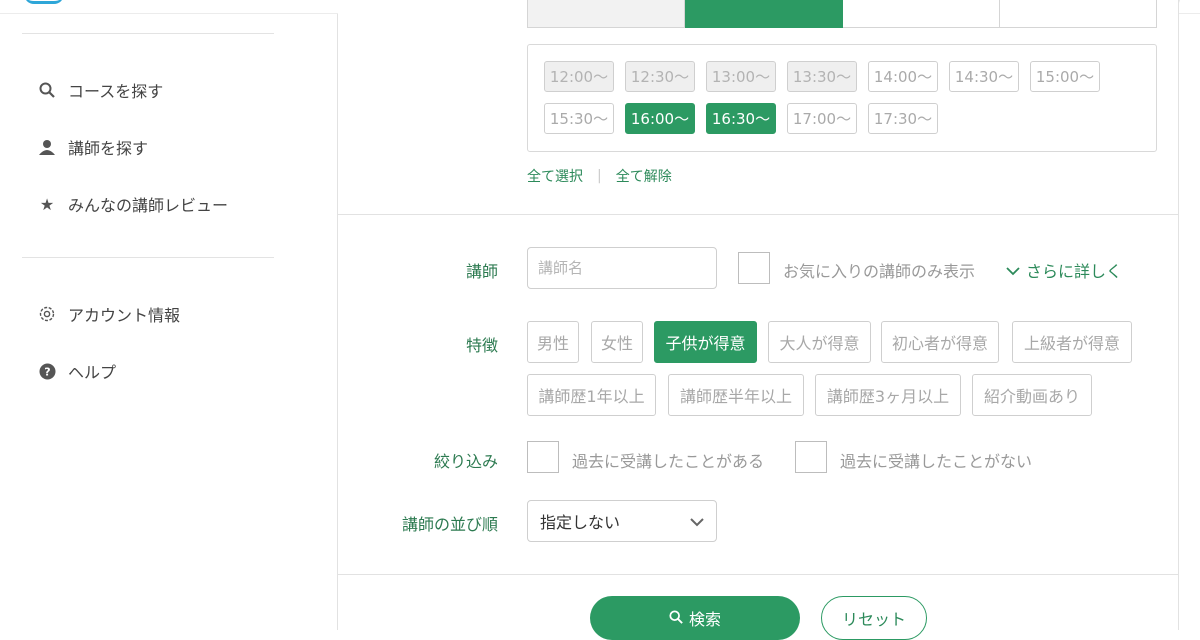  Describe the element at coordinates (579, 76) in the screenshot. I see `time-slot: 12:00〜` at that location.